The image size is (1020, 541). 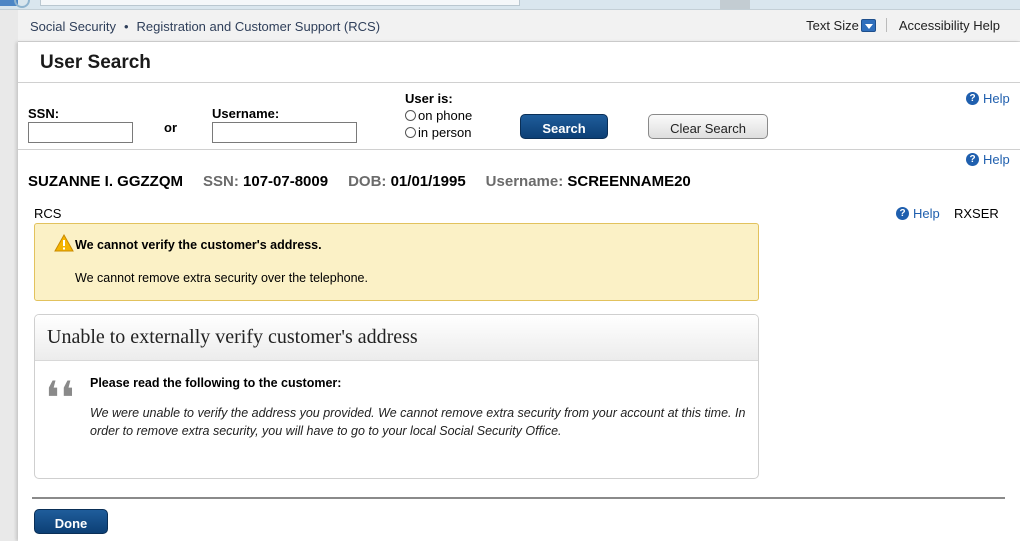 What do you see at coordinates (22, 4) in the screenshot?
I see `browser-icon` at bounding box center [22, 4].